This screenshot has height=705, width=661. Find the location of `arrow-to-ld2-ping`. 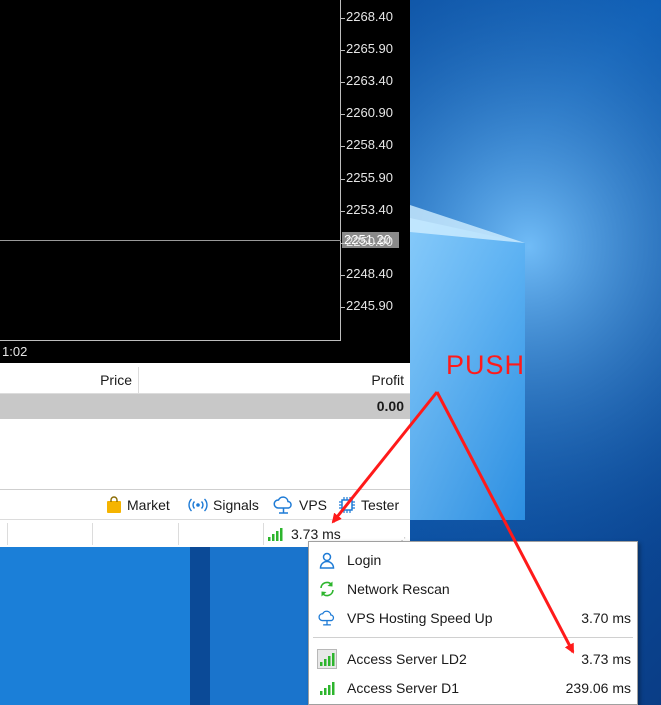

arrow-to-ld2-ping is located at coordinates (505, 522).